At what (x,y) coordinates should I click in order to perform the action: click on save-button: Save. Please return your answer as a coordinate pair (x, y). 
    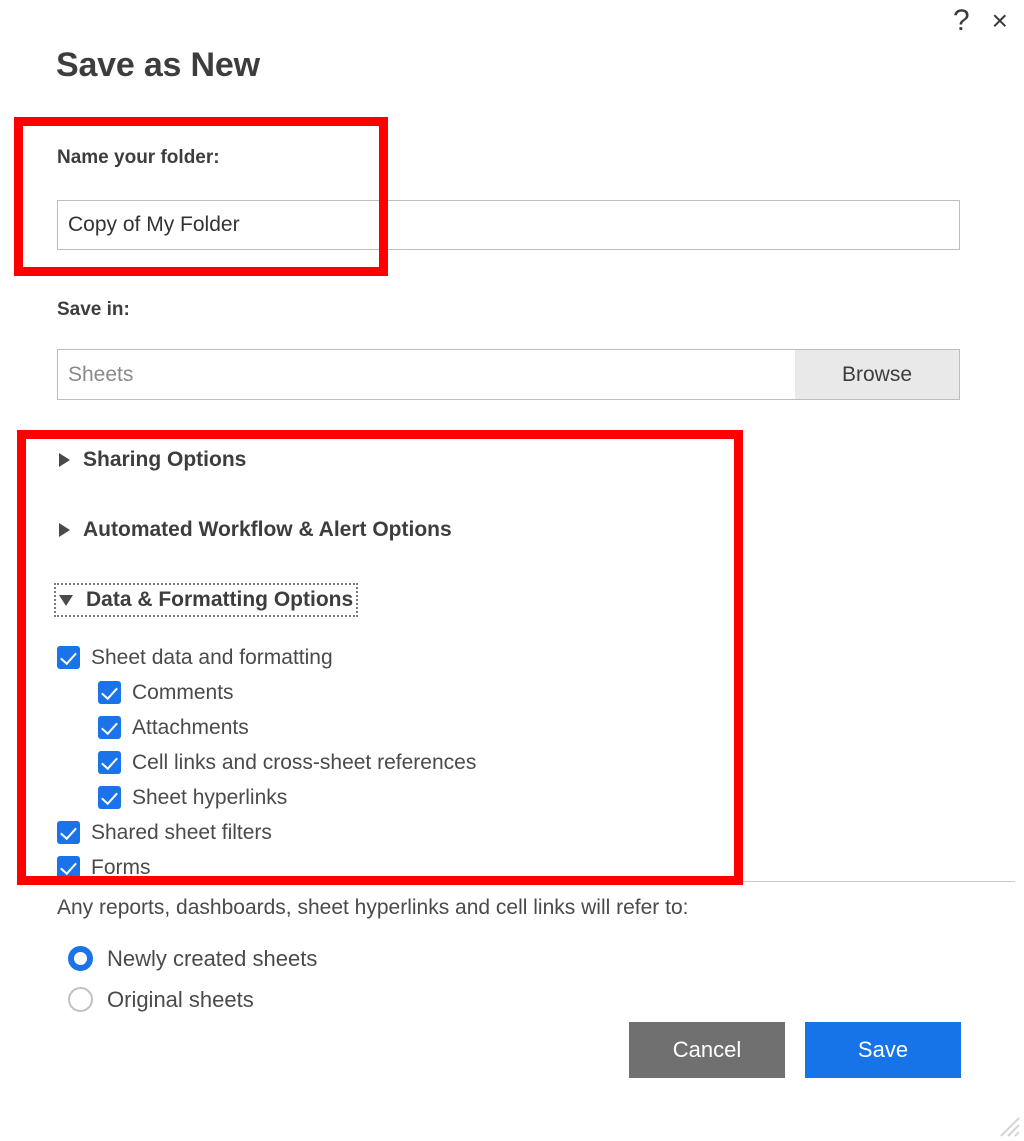
    Looking at the image, I should click on (883, 1050).